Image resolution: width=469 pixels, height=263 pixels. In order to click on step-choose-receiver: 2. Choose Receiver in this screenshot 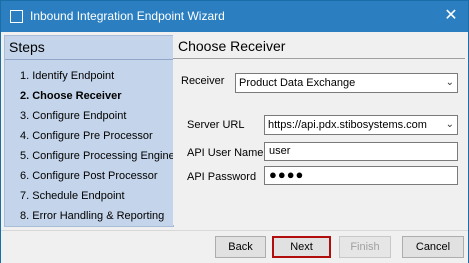, I will do `click(71, 96)`.